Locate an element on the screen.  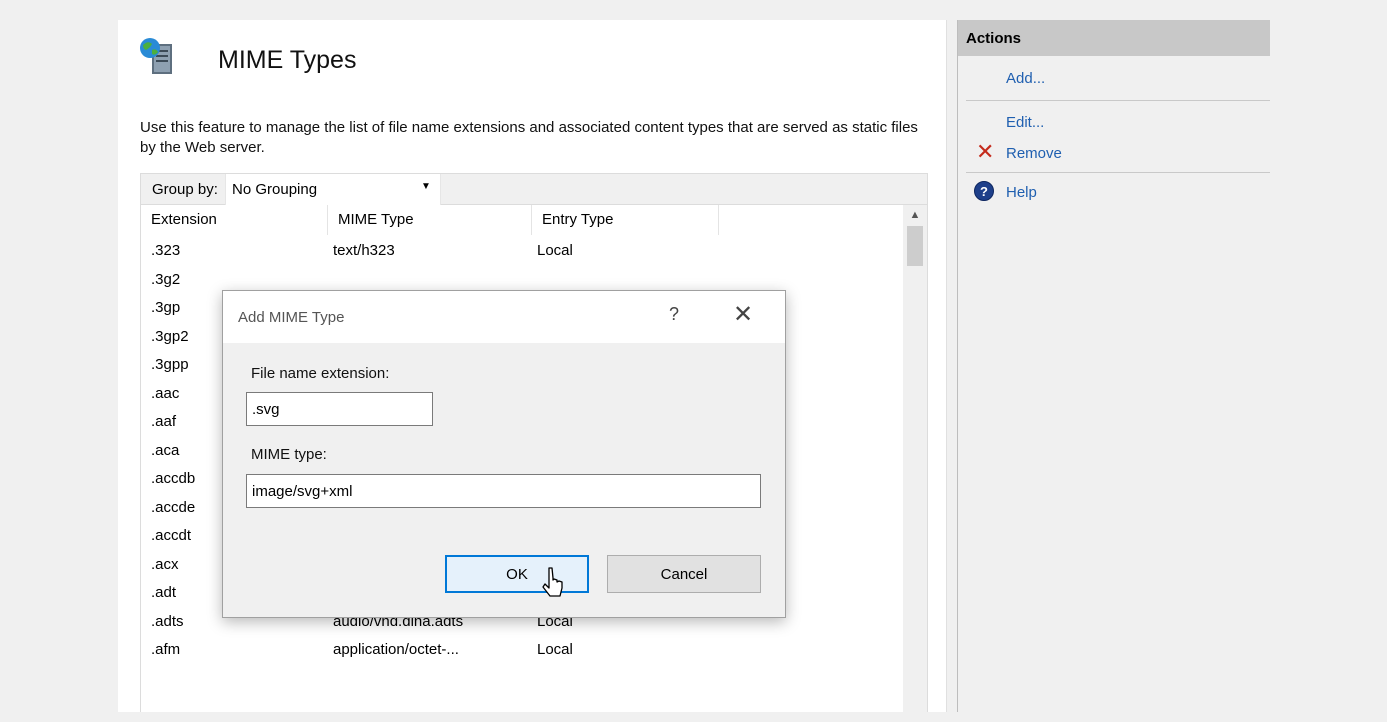
server-globe-icon is located at coordinates (156, 56).